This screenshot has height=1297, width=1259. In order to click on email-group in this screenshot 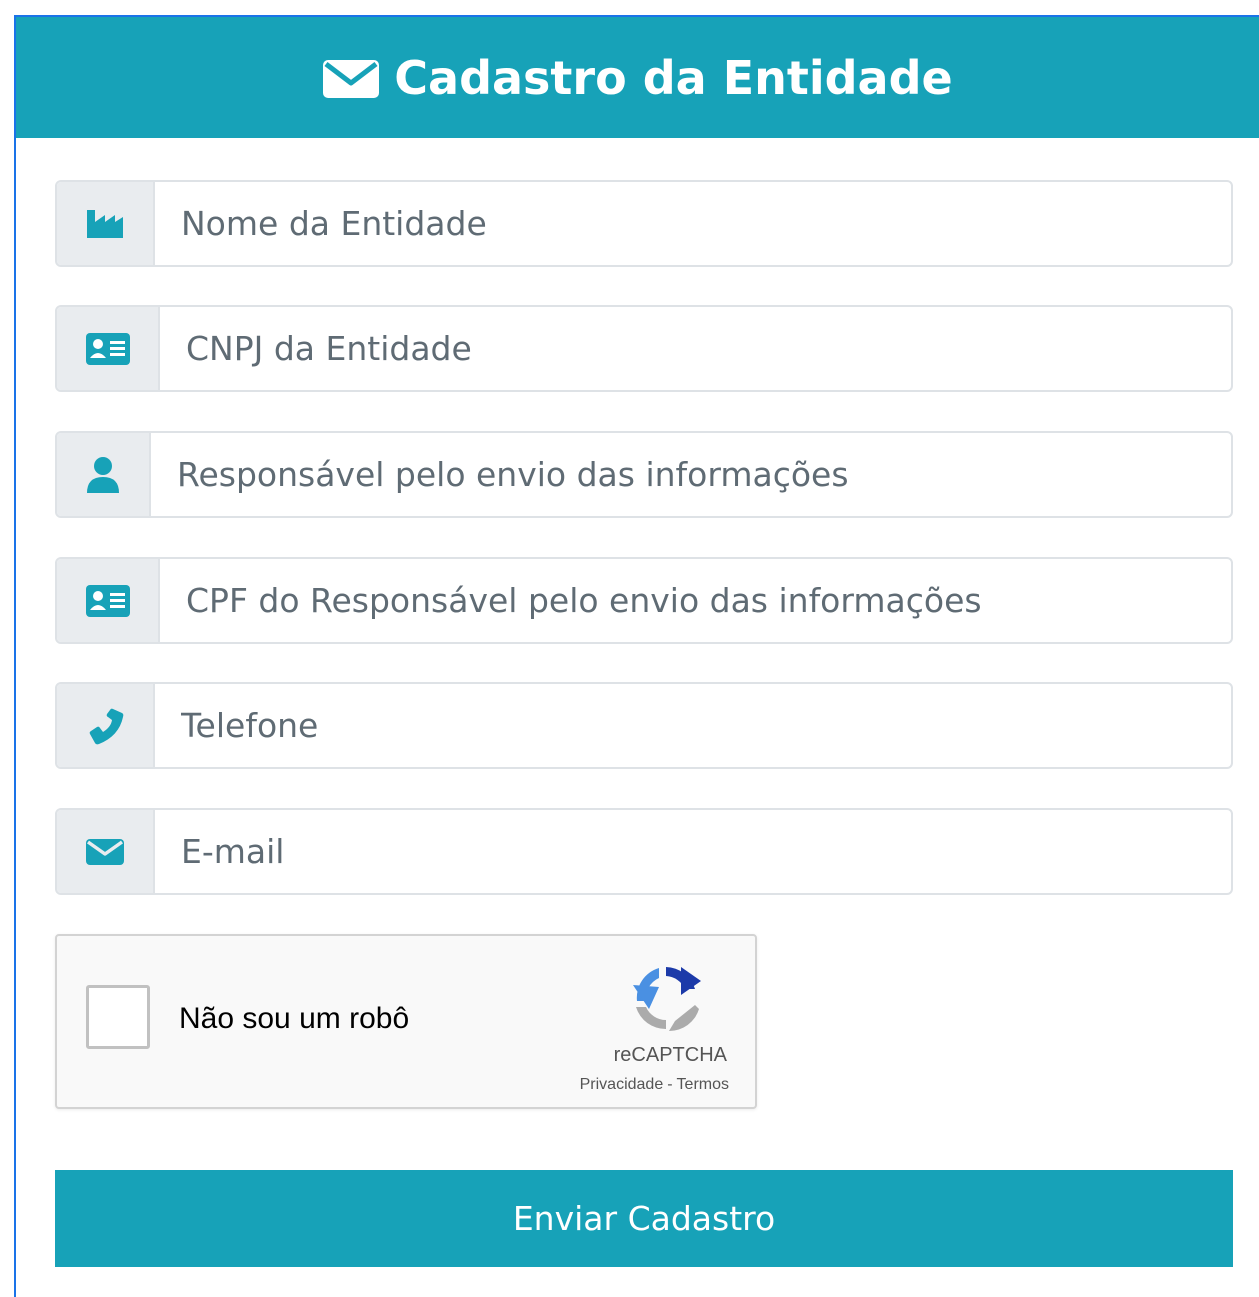, I will do `click(644, 851)`.